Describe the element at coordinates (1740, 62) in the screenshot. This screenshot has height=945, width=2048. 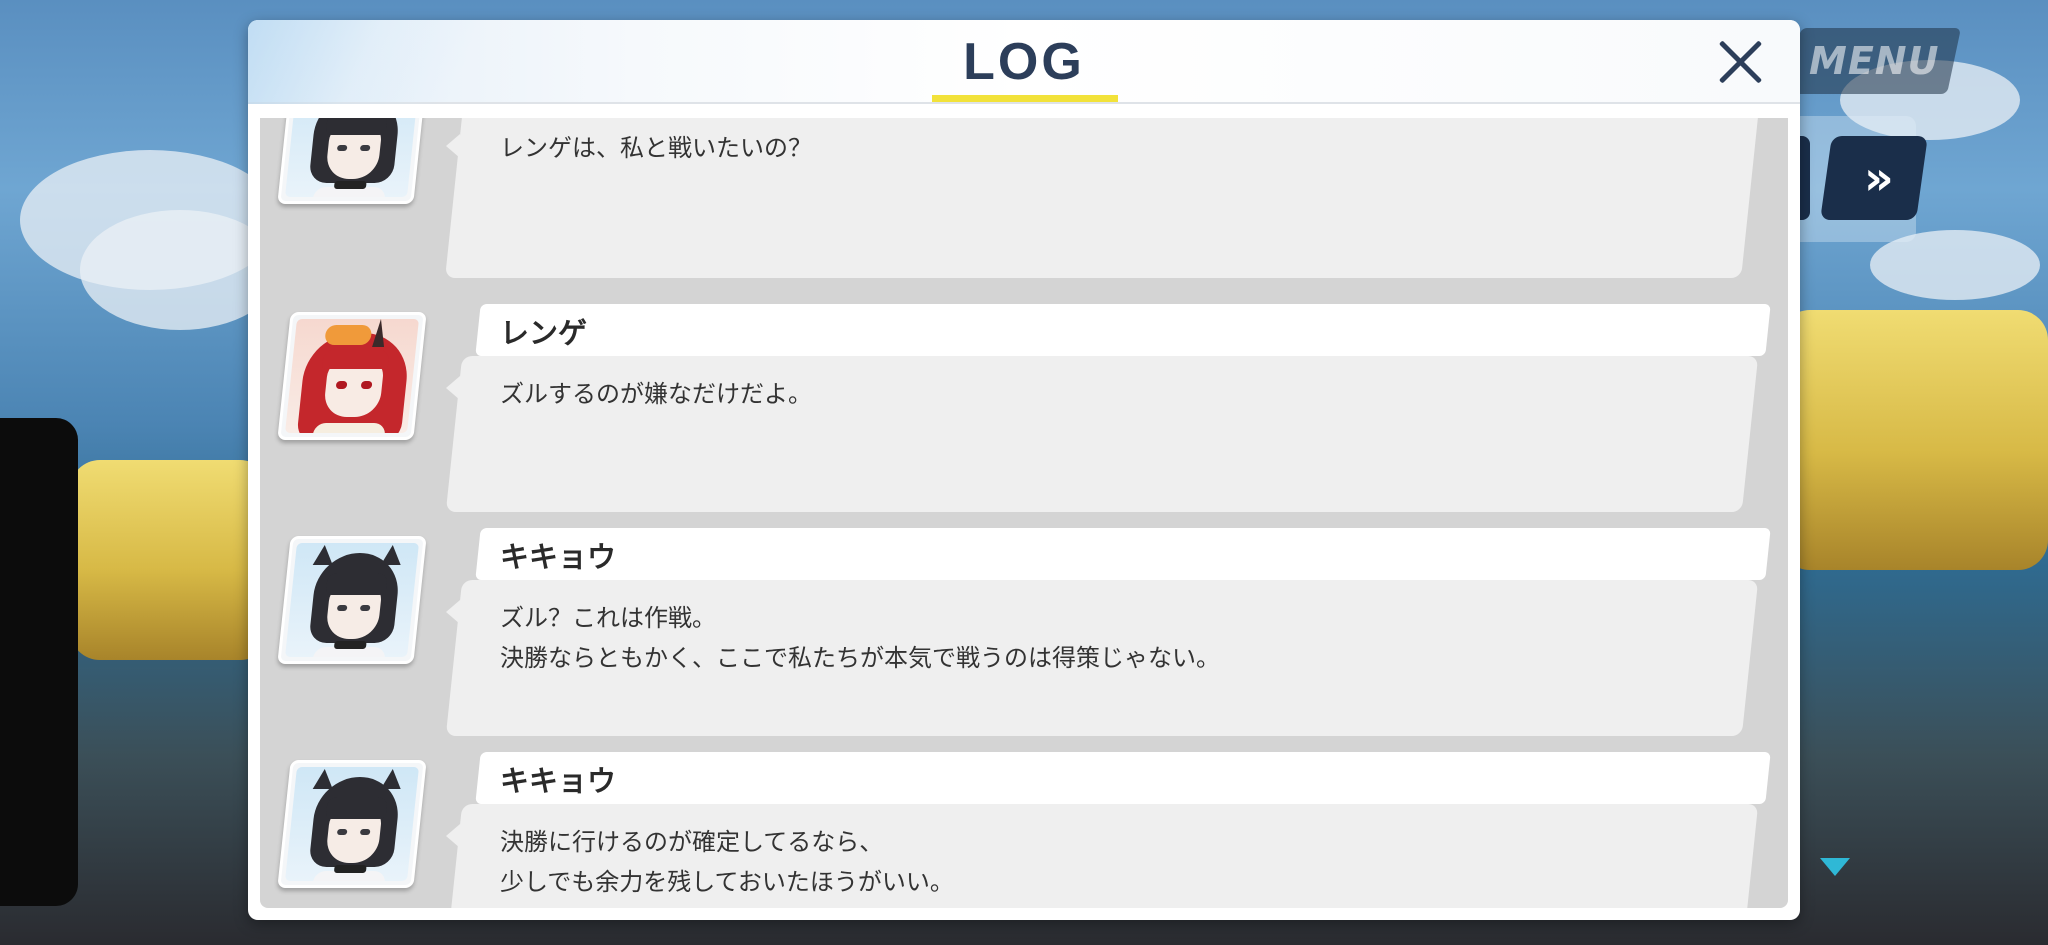
I see `close-icon` at that location.